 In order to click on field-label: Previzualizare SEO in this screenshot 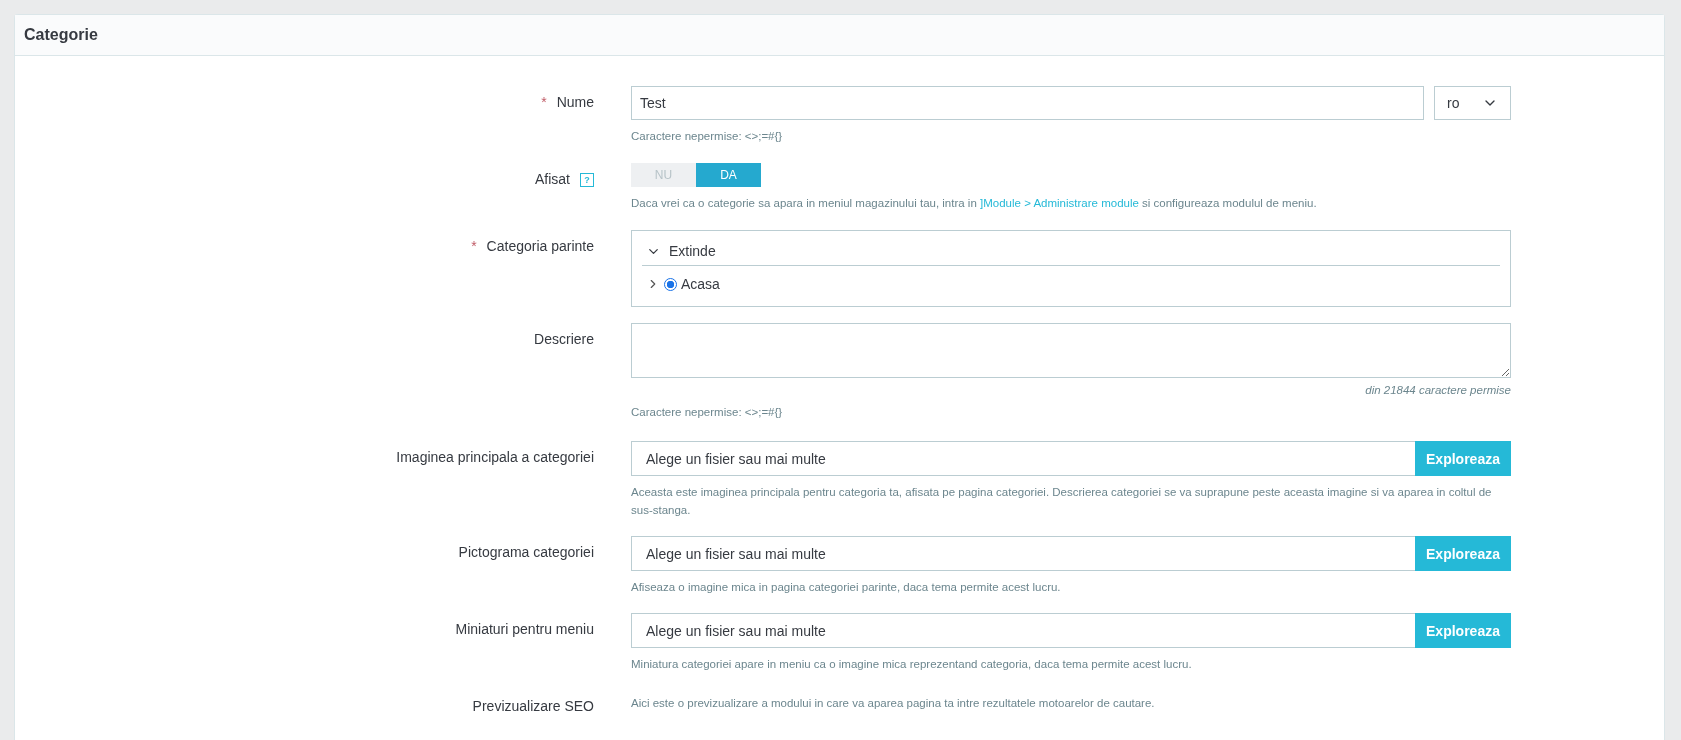, I will do `click(533, 706)`.